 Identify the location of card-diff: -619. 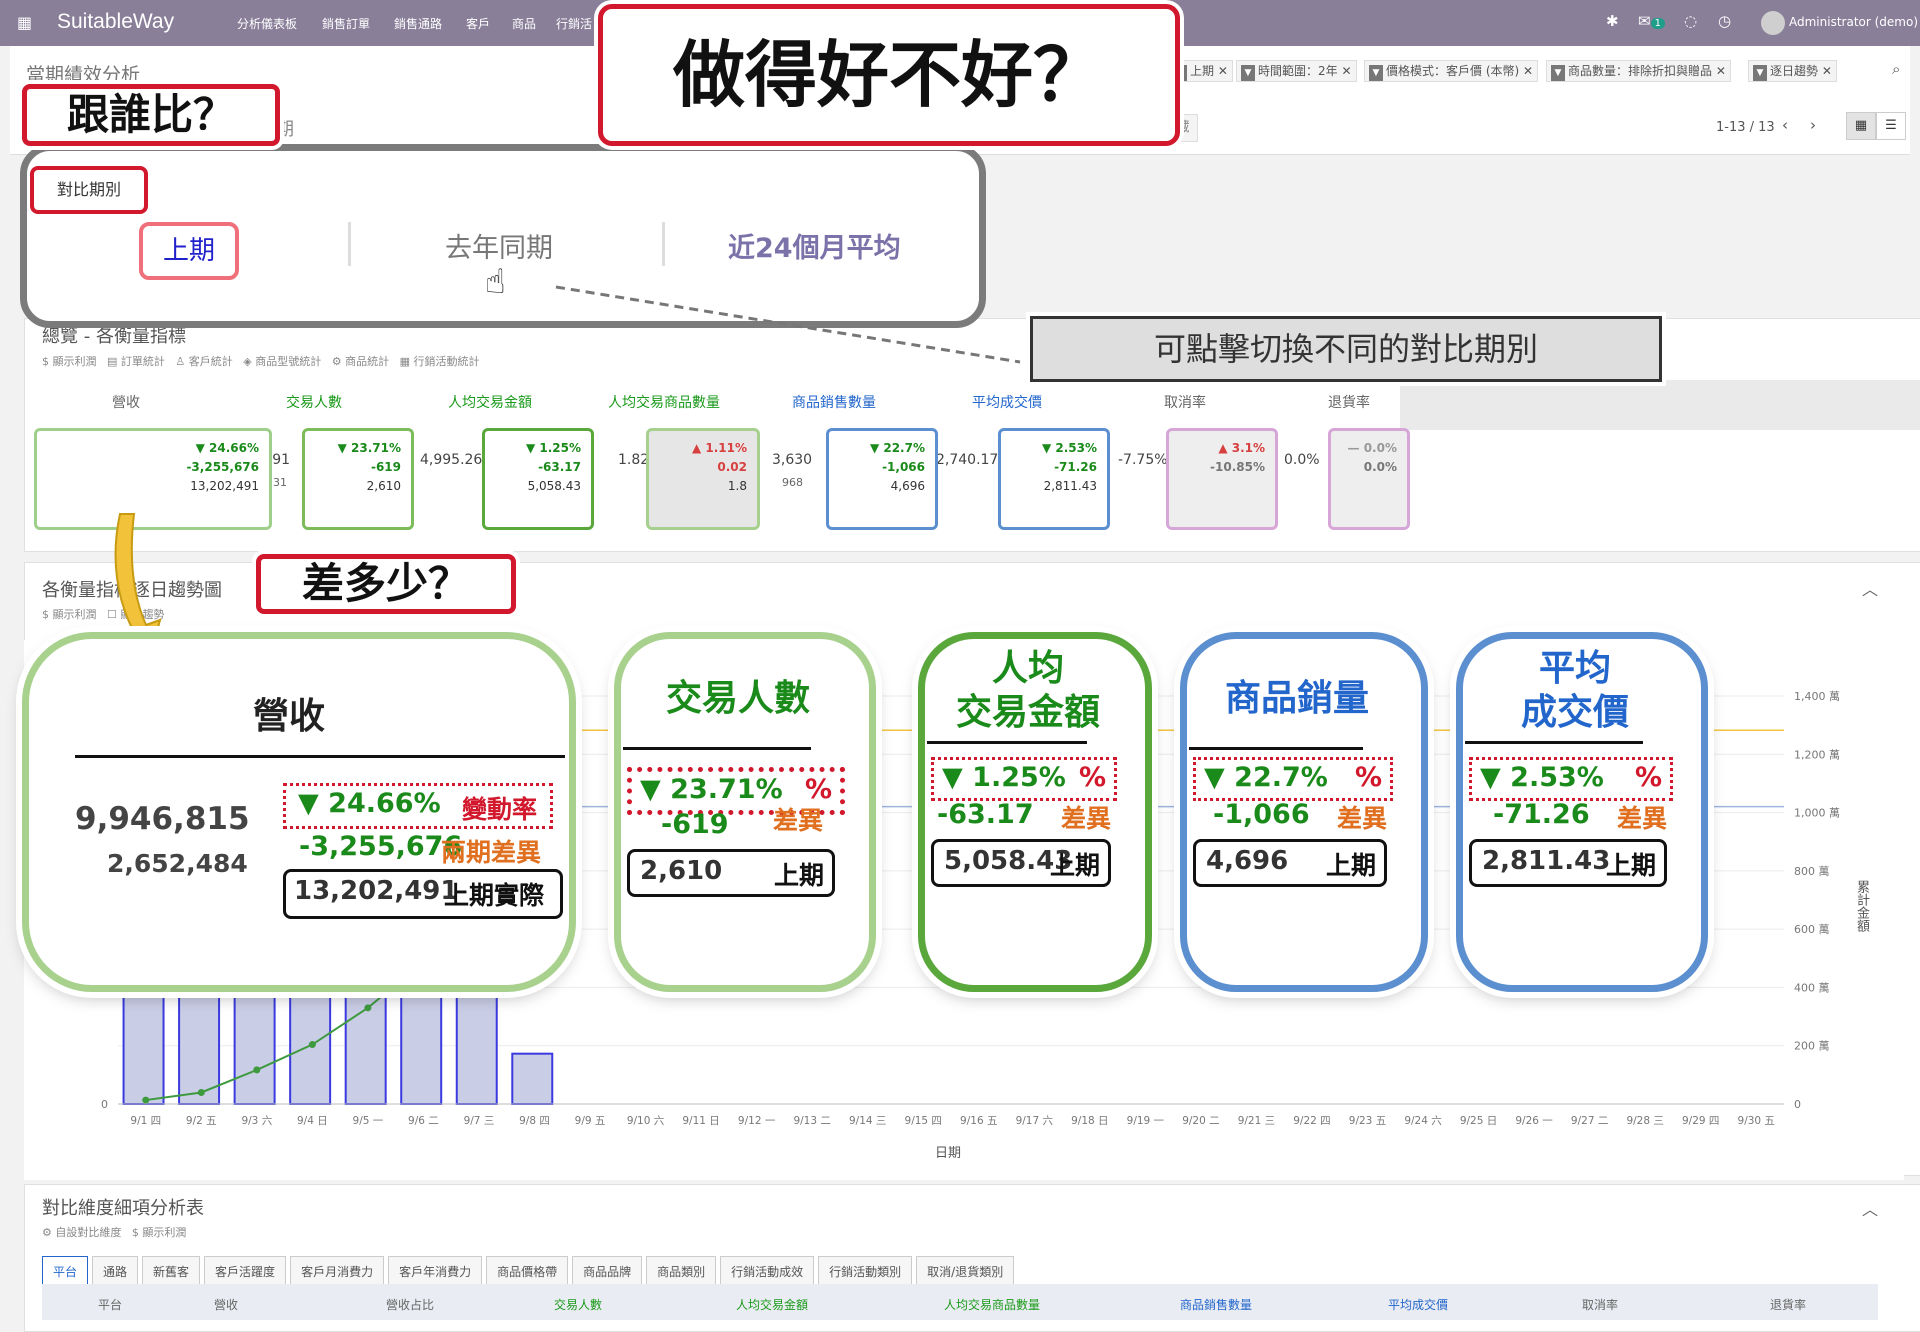
(695, 824).